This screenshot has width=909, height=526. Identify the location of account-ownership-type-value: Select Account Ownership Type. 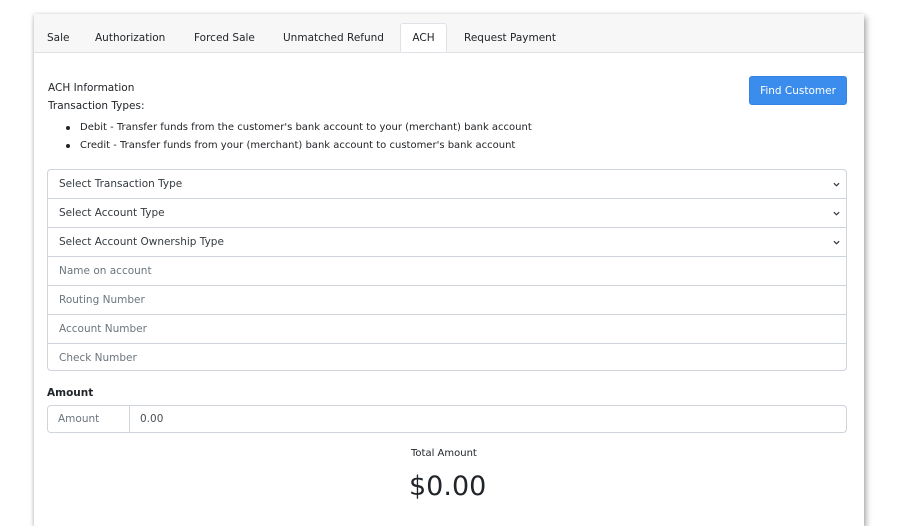
(141, 242).